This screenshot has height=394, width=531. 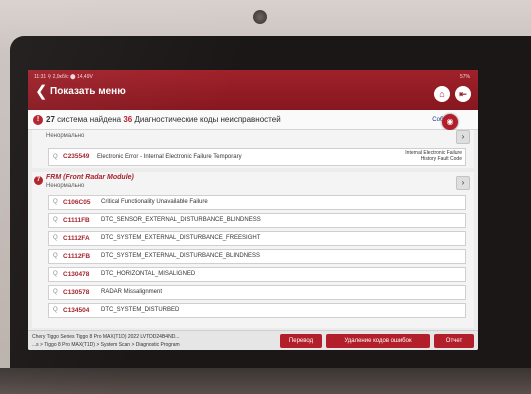 I want to click on status-bar-left: 11:31 ⚲ 2,0кб/с ⬤ 14,49V, so click(x=63, y=77).